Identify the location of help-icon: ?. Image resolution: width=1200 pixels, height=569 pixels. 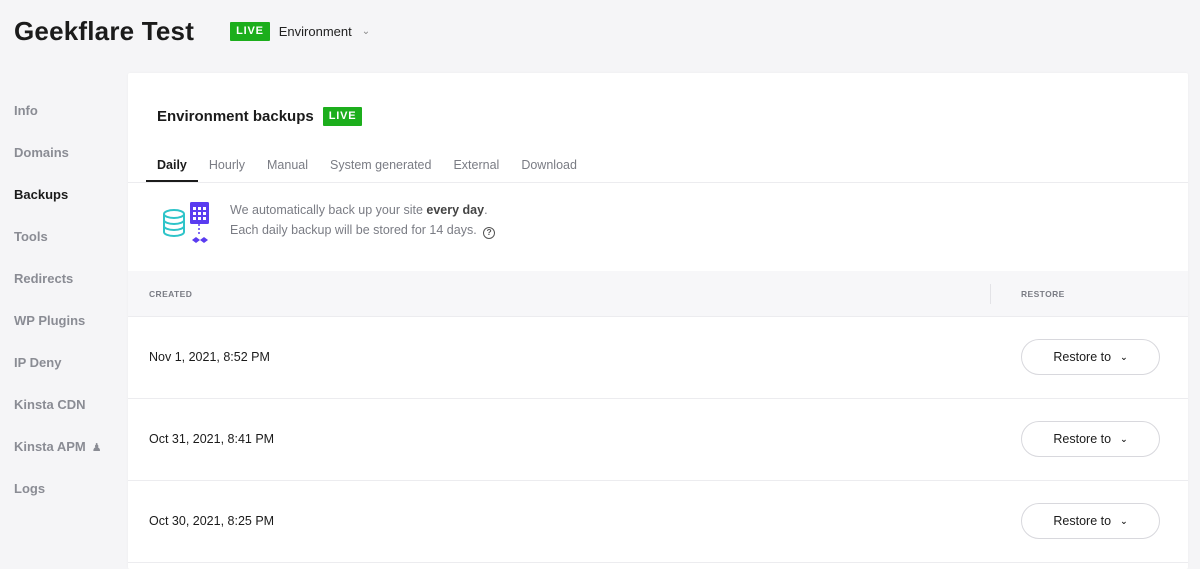
(489, 233).